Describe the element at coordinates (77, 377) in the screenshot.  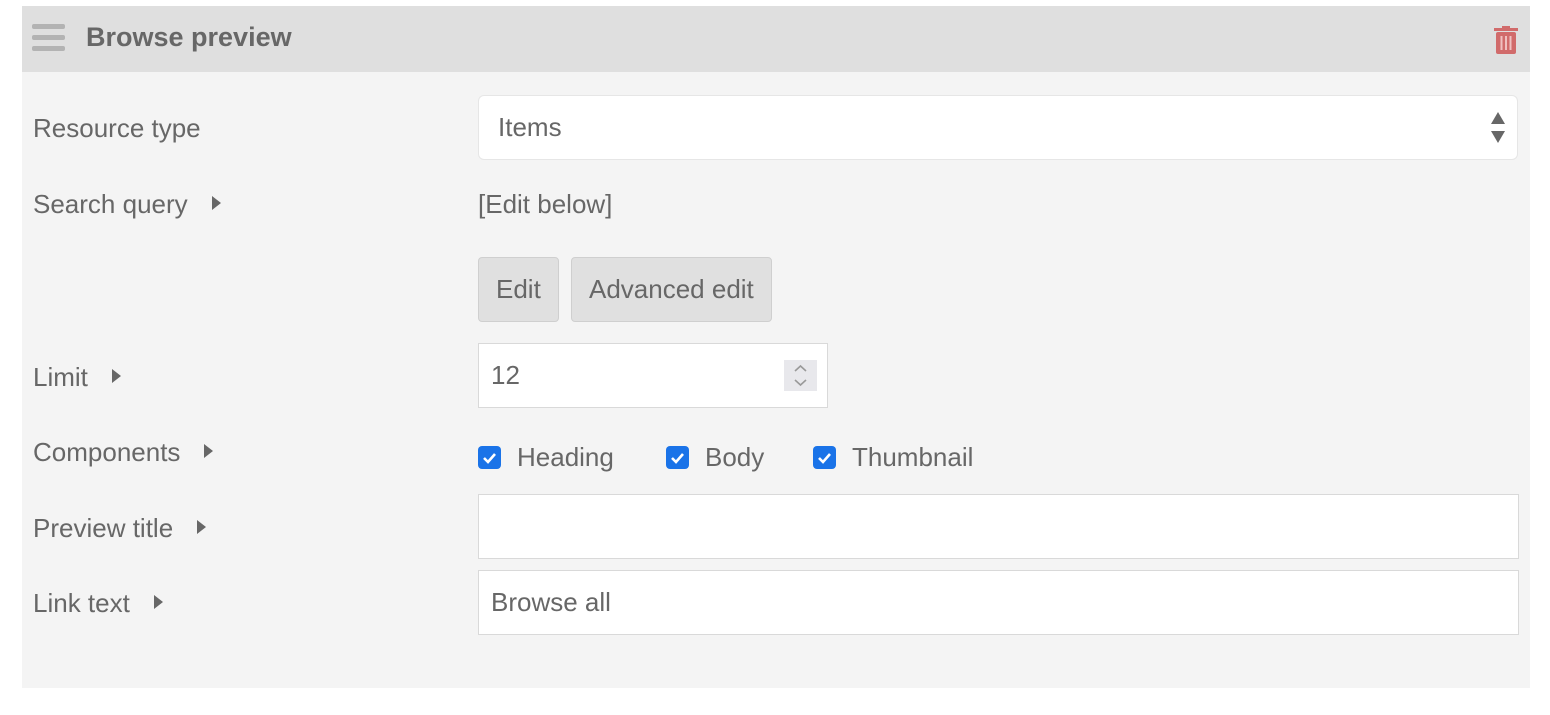
I see `limit-label: Limit` at that location.